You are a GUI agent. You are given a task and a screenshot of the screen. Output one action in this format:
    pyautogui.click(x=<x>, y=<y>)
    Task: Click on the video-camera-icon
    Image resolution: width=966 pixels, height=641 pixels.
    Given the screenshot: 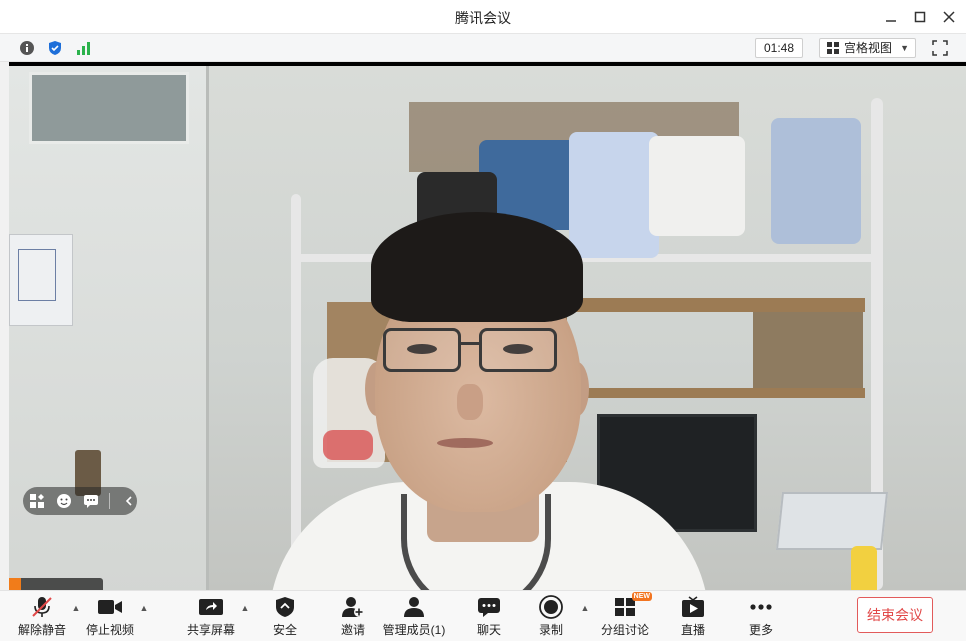 What is the action you would take?
    pyautogui.click(x=110, y=607)
    